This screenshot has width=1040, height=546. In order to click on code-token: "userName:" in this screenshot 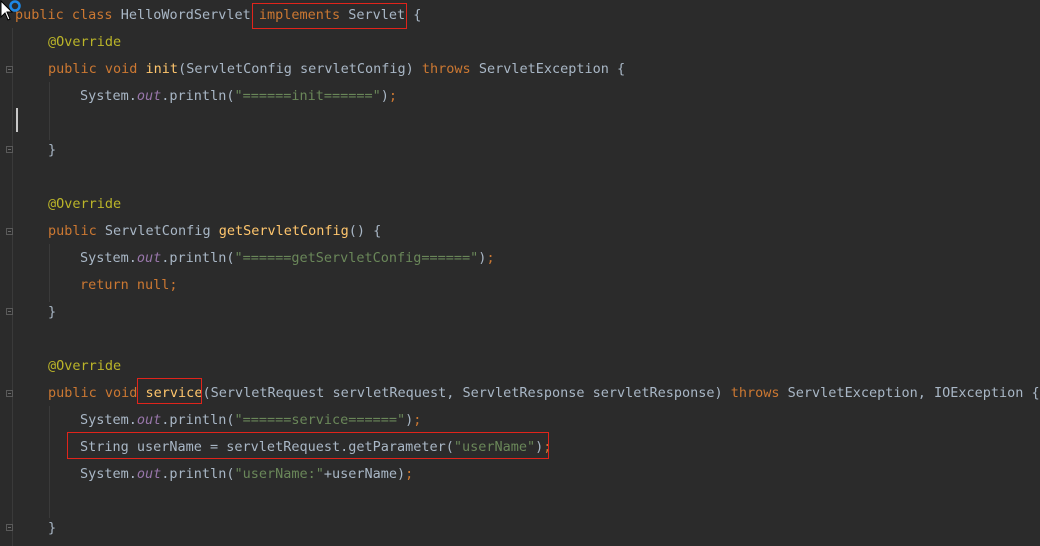, I will do `click(279, 474)`.